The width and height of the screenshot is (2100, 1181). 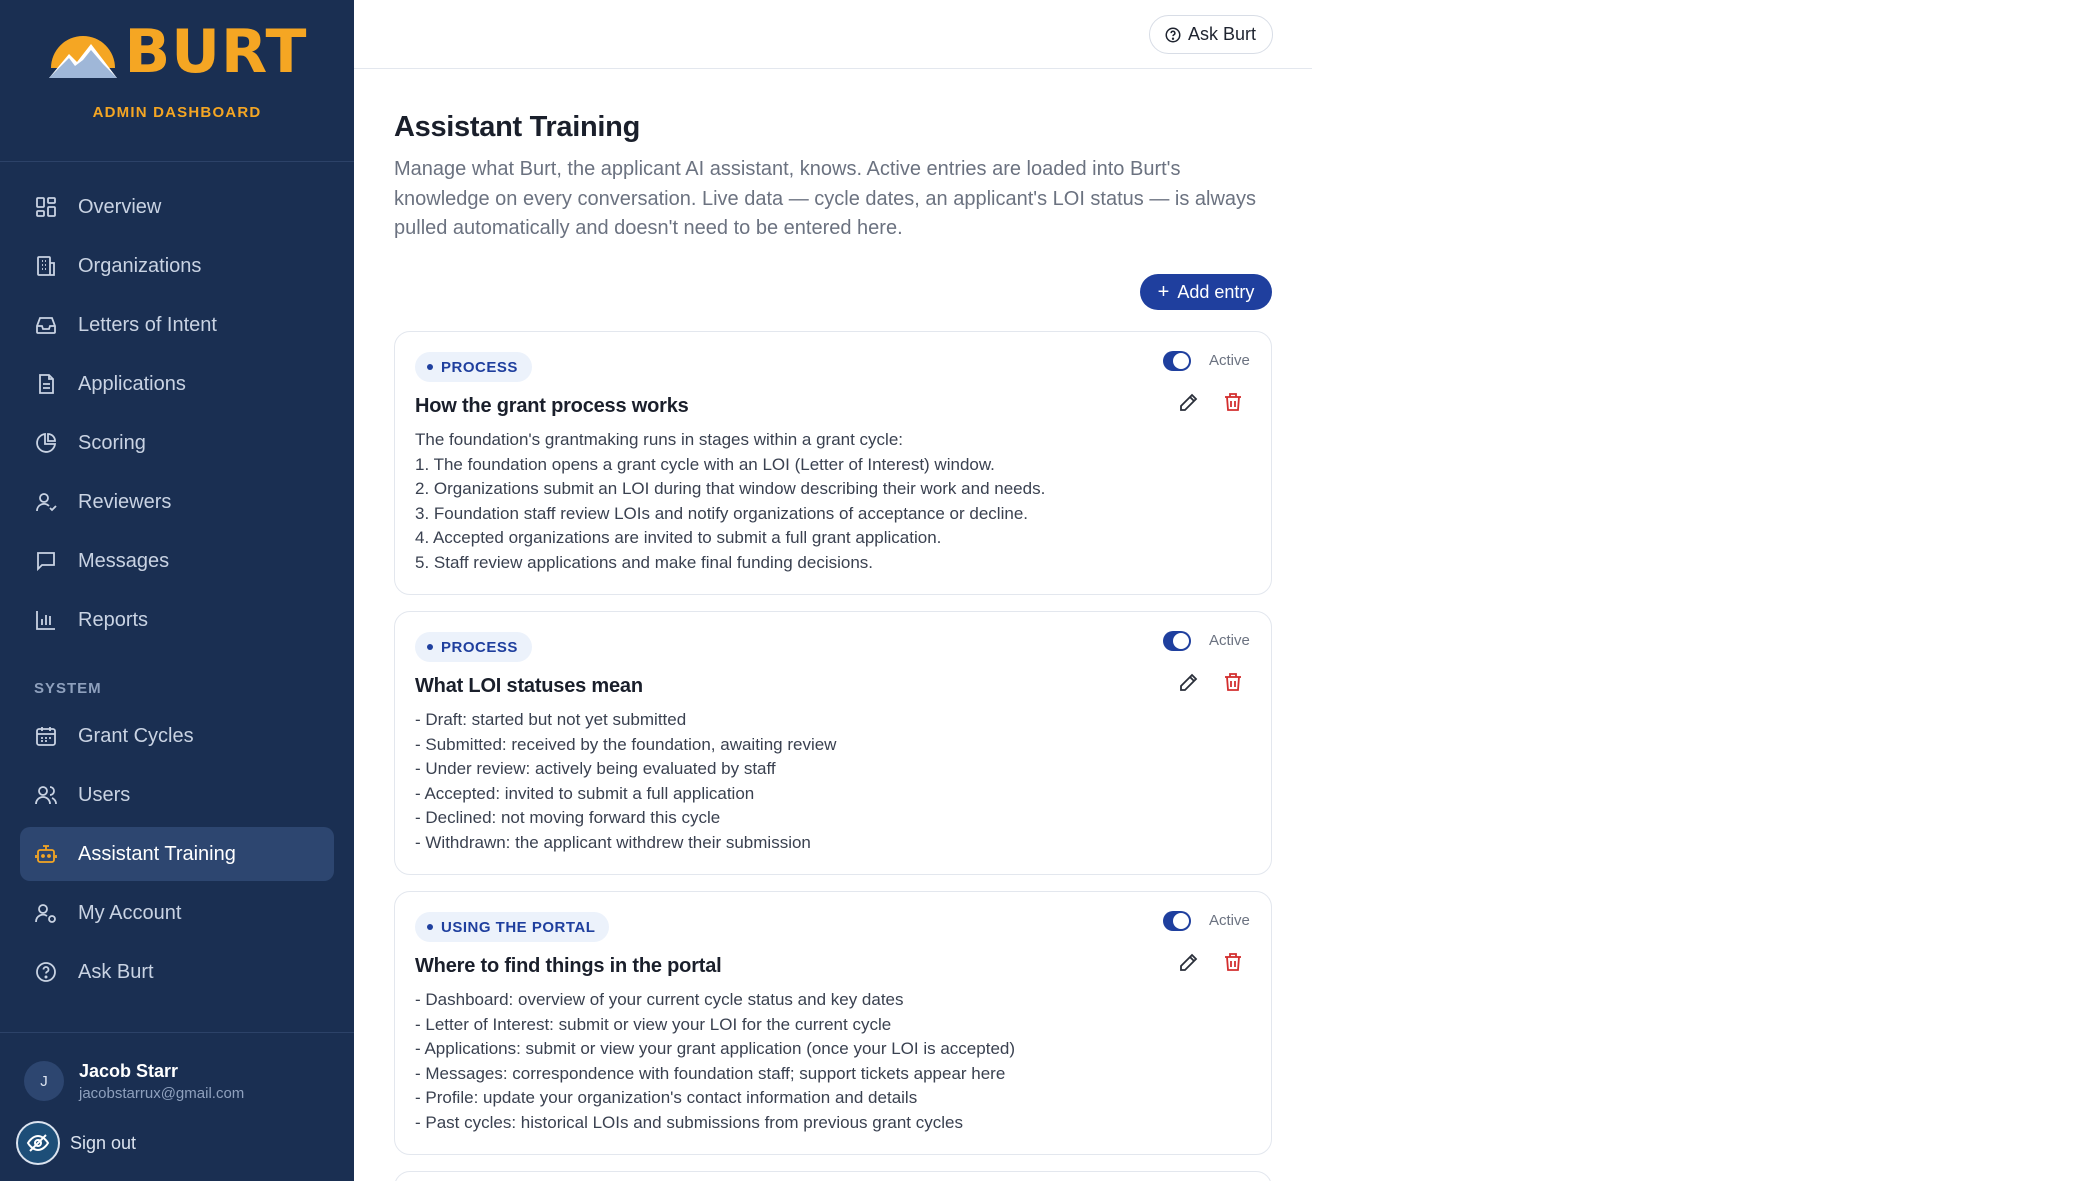 I want to click on sidebar-item-label: Users, so click(x=104, y=794).